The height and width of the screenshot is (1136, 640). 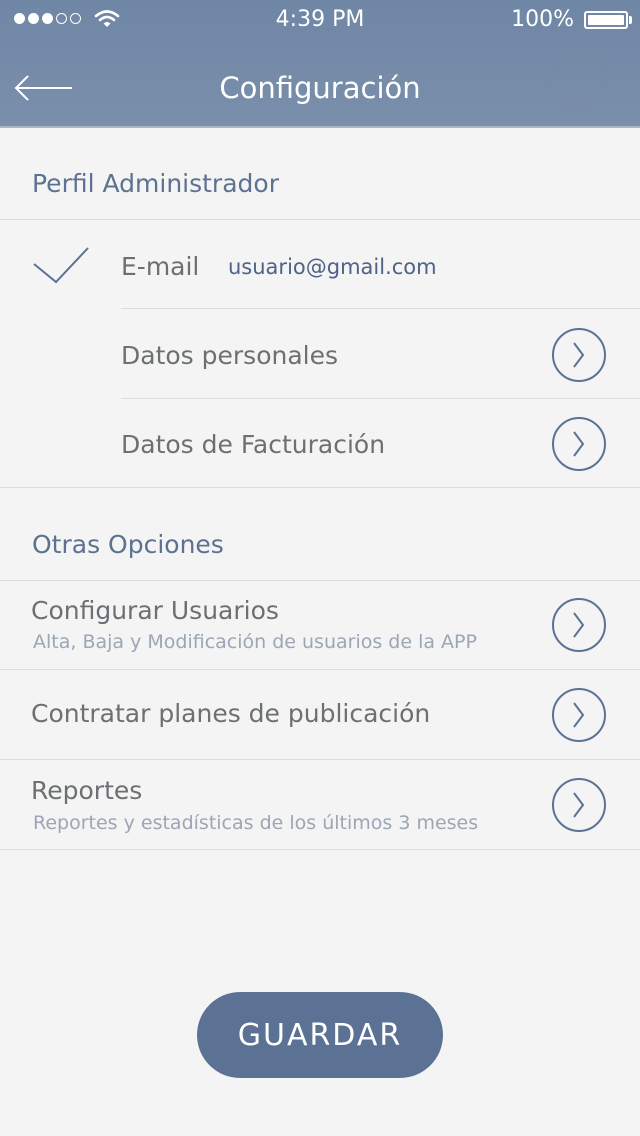 What do you see at coordinates (320, 1035) in the screenshot?
I see `save-button: GUARDAR` at bounding box center [320, 1035].